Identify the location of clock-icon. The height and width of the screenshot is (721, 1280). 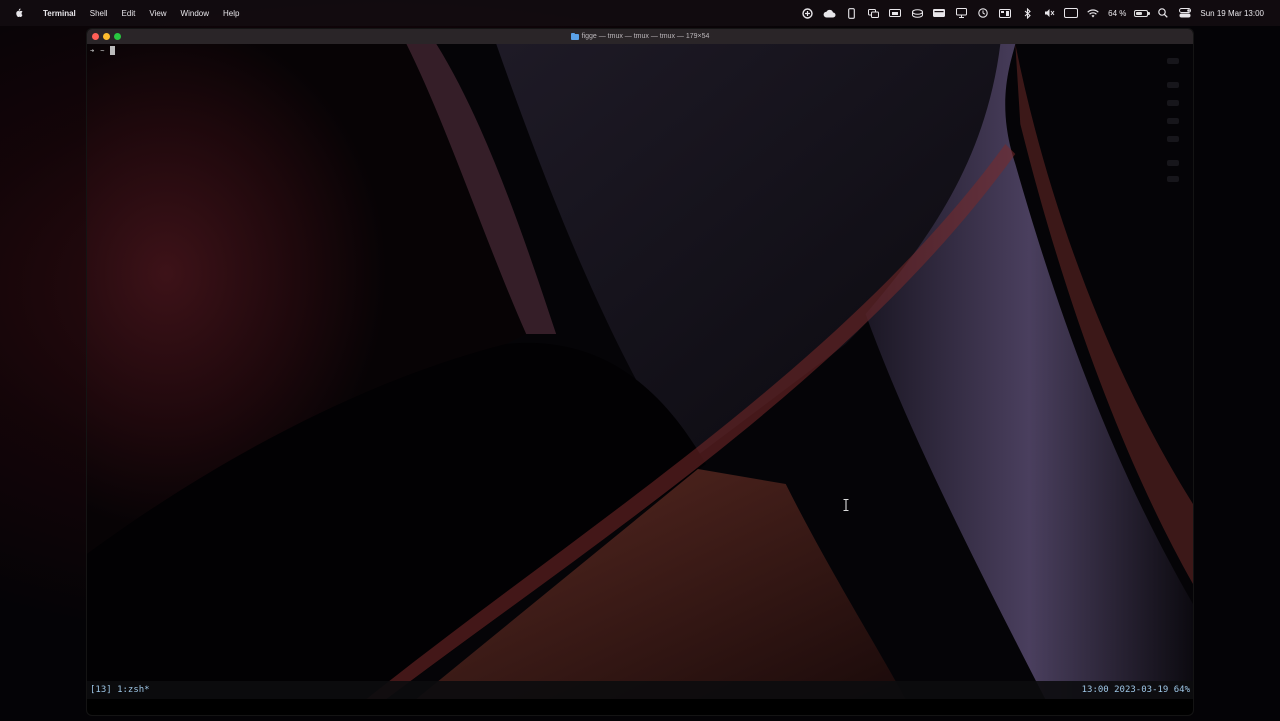
(983, 13).